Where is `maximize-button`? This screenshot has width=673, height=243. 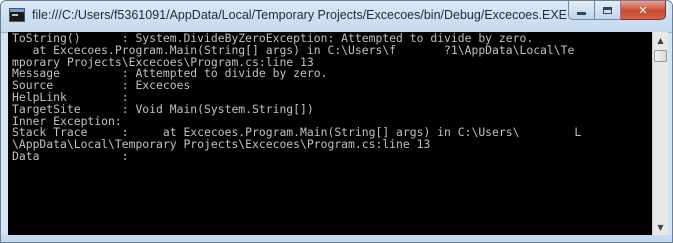
maximize-button is located at coordinates (608, 10).